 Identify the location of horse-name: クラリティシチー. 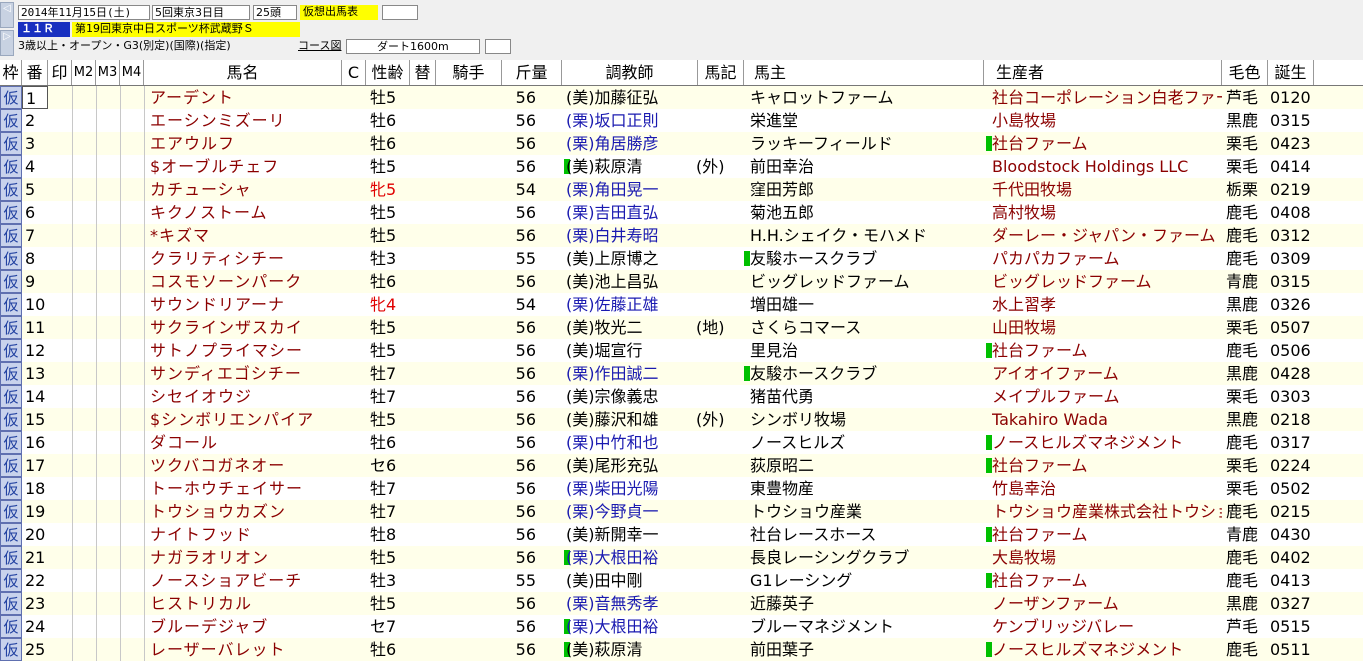
(259, 258).